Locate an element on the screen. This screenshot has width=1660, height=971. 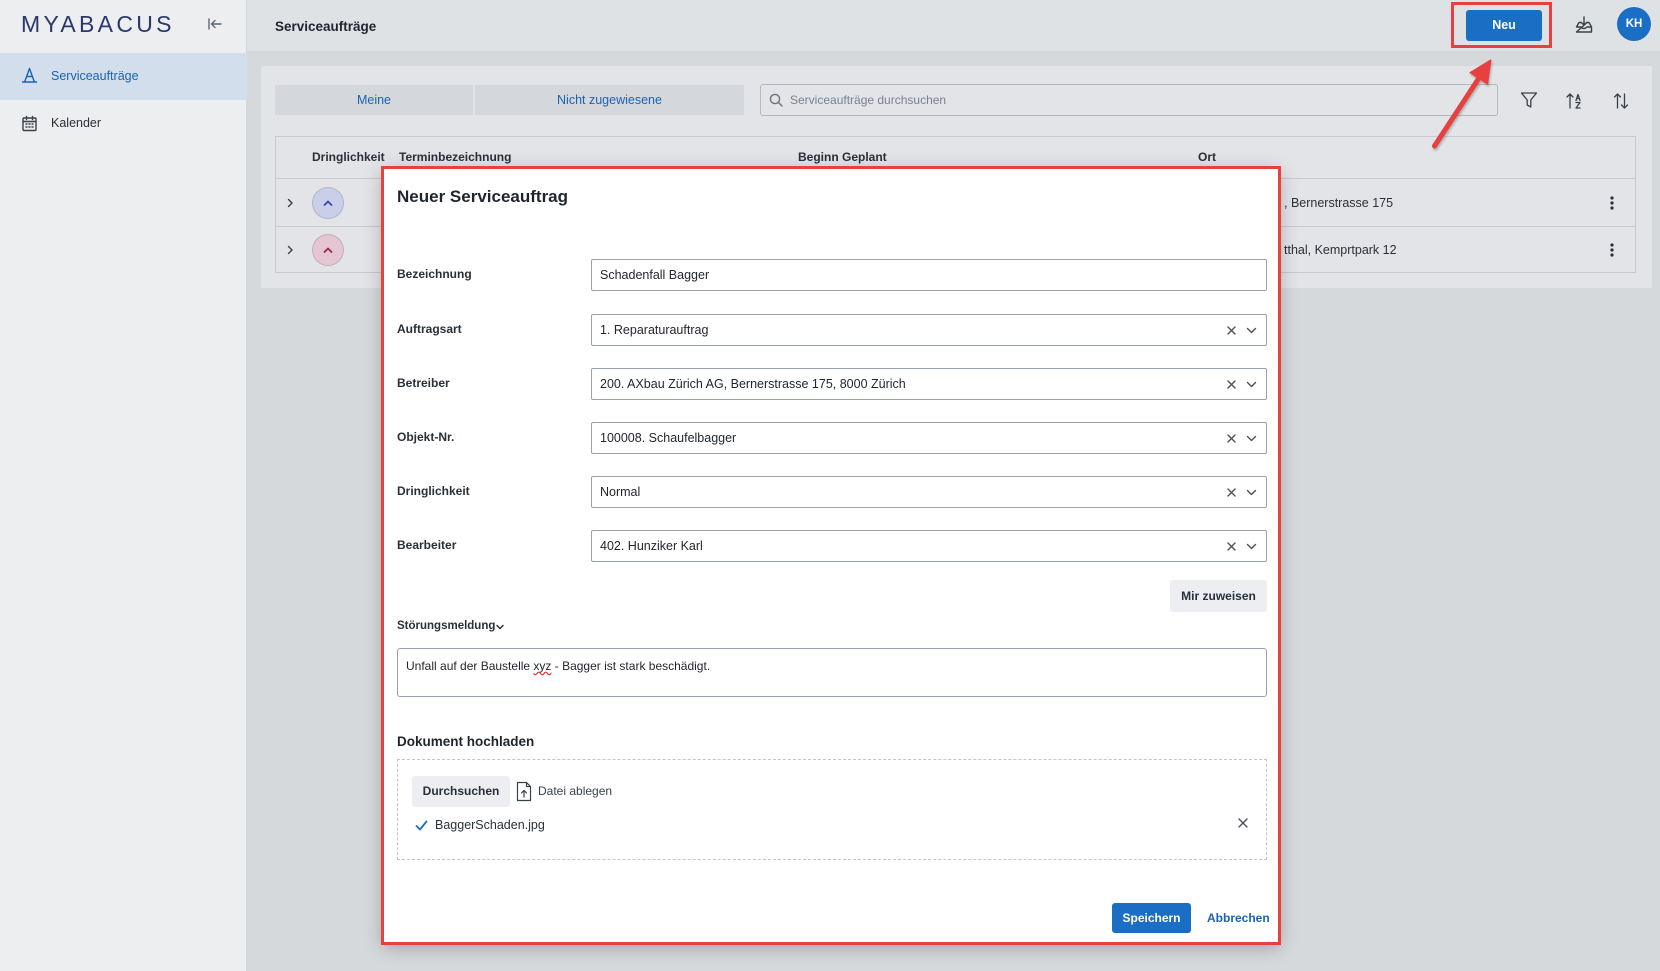
spellcheck-flagged-word: xyz is located at coordinates (542, 666).